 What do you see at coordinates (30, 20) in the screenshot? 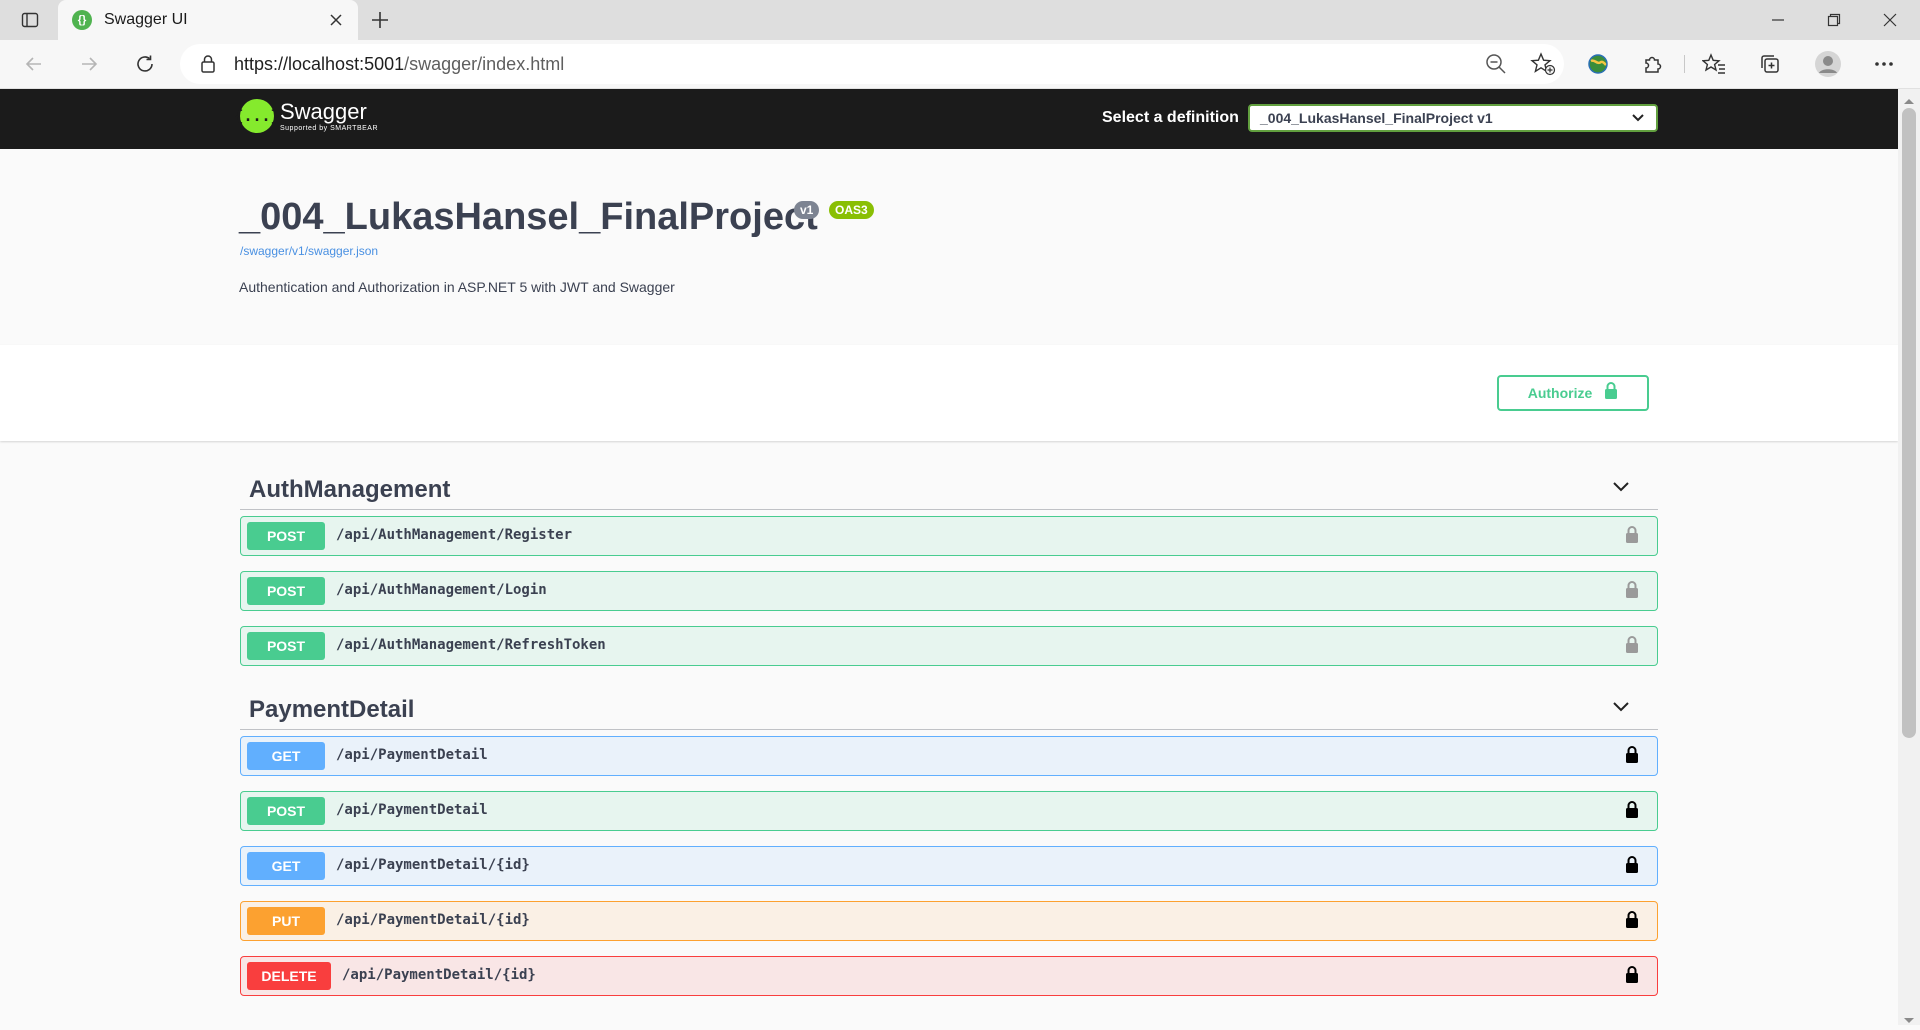
I see `tab-actions-icon` at bounding box center [30, 20].